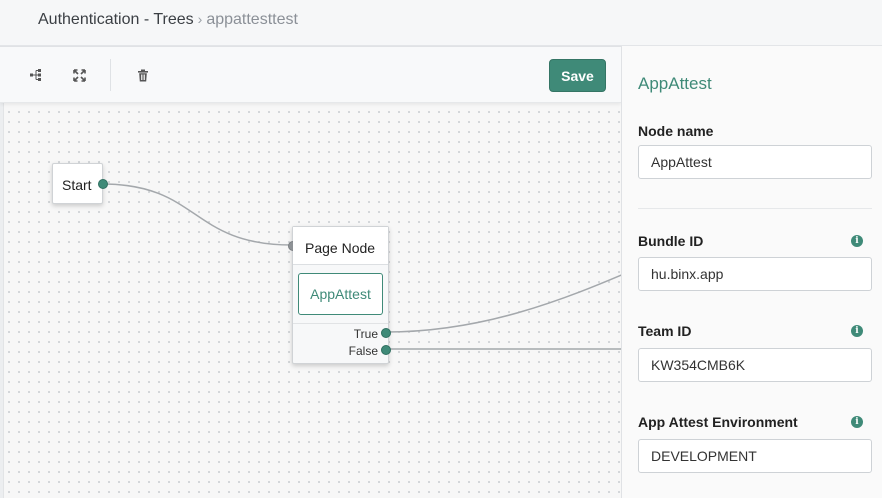 The width and height of the screenshot is (882, 498). I want to click on tree-layout-button, so click(36, 75).